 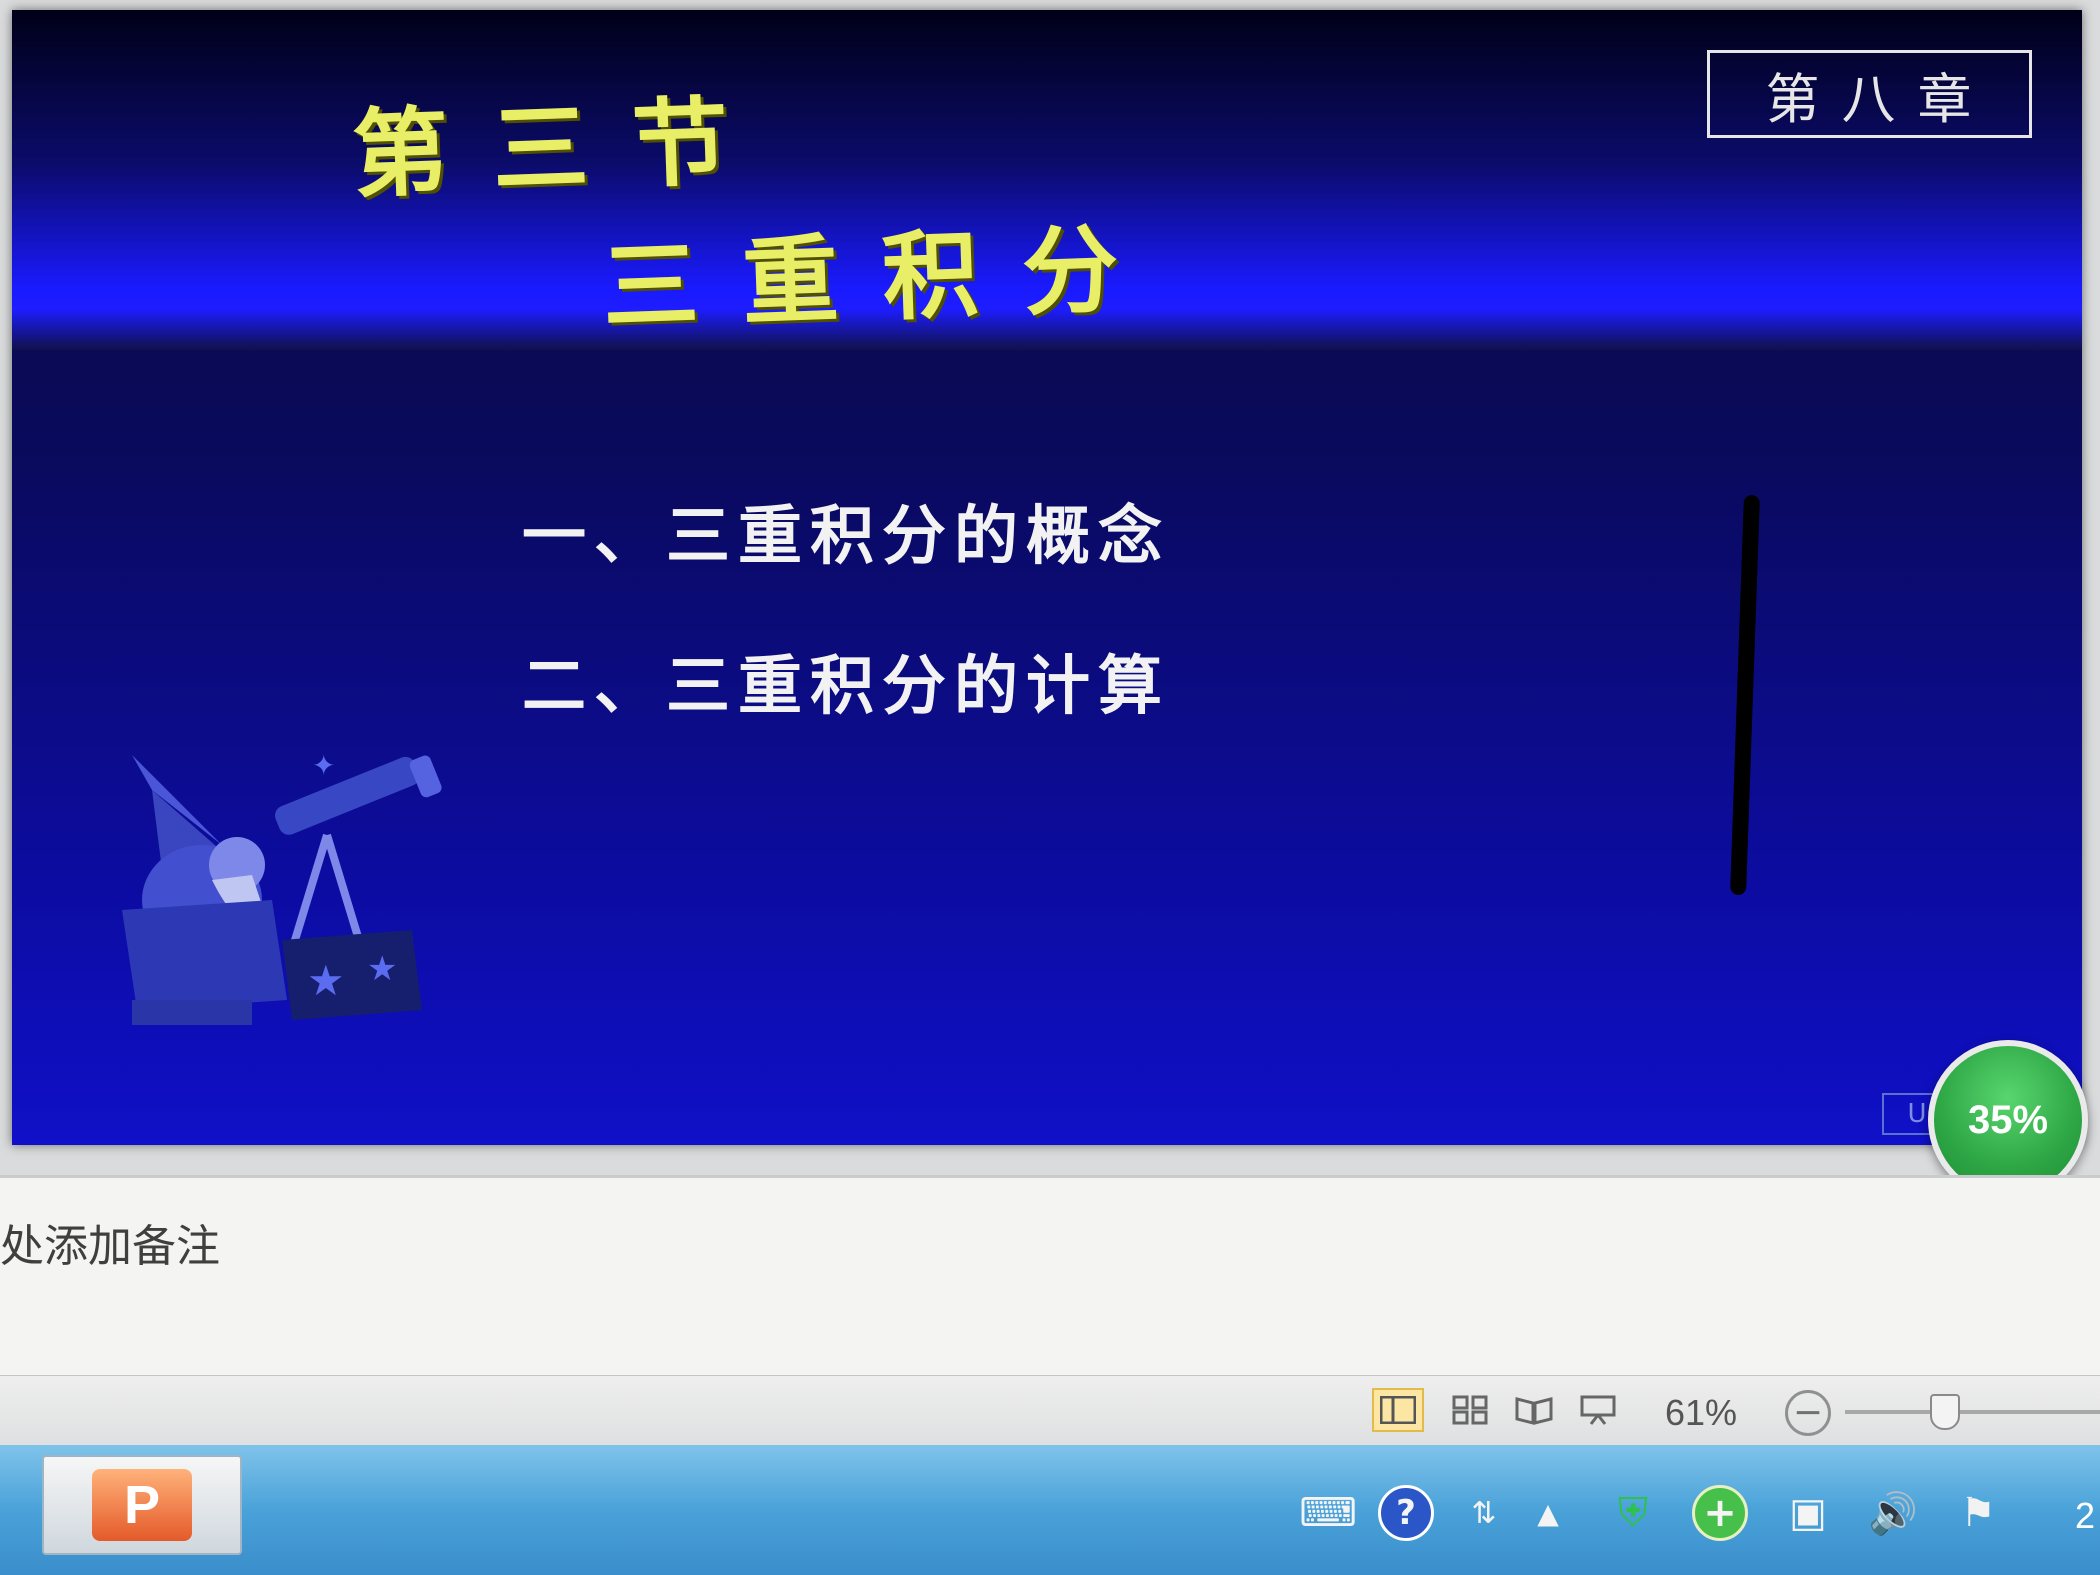 What do you see at coordinates (1328, 1513) in the screenshot?
I see `keyboard-icon: ⌨` at bounding box center [1328, 1513].